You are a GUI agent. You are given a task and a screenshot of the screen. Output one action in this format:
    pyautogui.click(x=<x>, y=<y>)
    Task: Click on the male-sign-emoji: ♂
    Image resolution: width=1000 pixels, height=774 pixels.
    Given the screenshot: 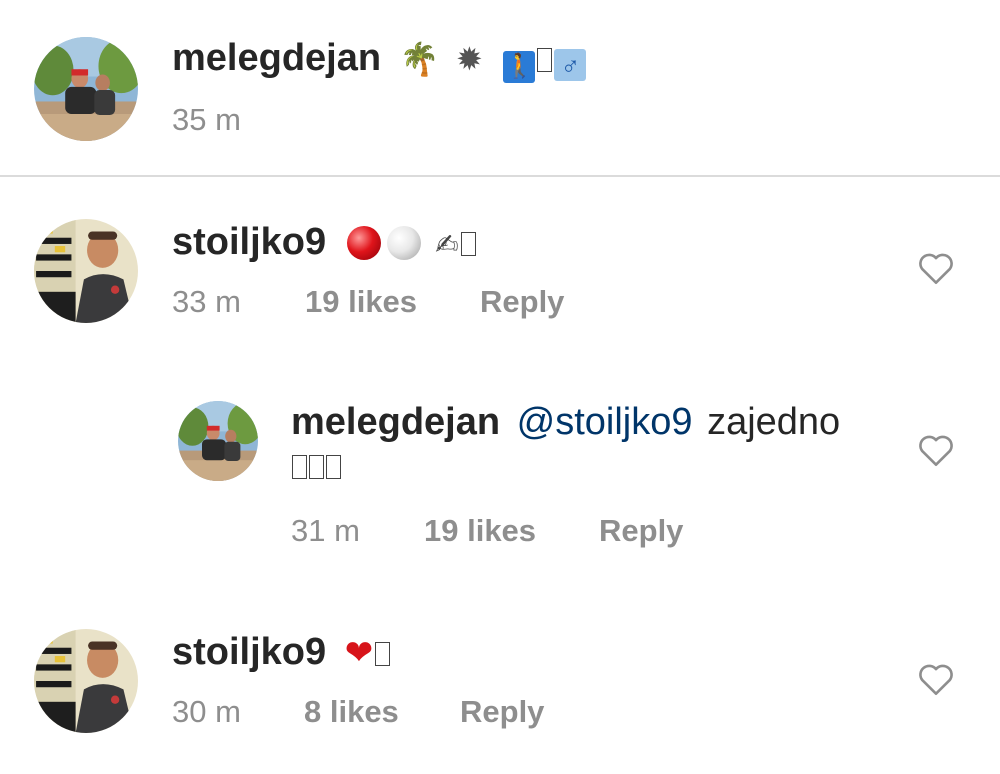 What is the action you would take?
    pyautogui.click(x=570, y=65)
    